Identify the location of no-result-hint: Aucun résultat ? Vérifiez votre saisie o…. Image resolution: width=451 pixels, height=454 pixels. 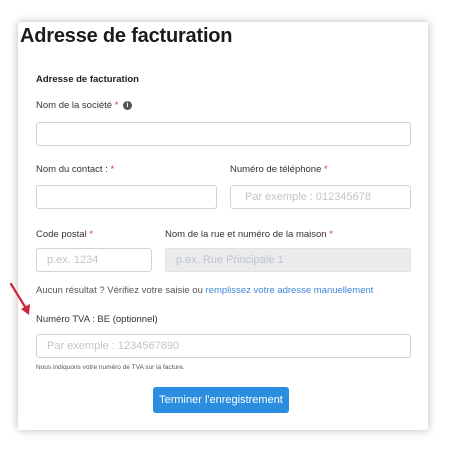
(205, 290).